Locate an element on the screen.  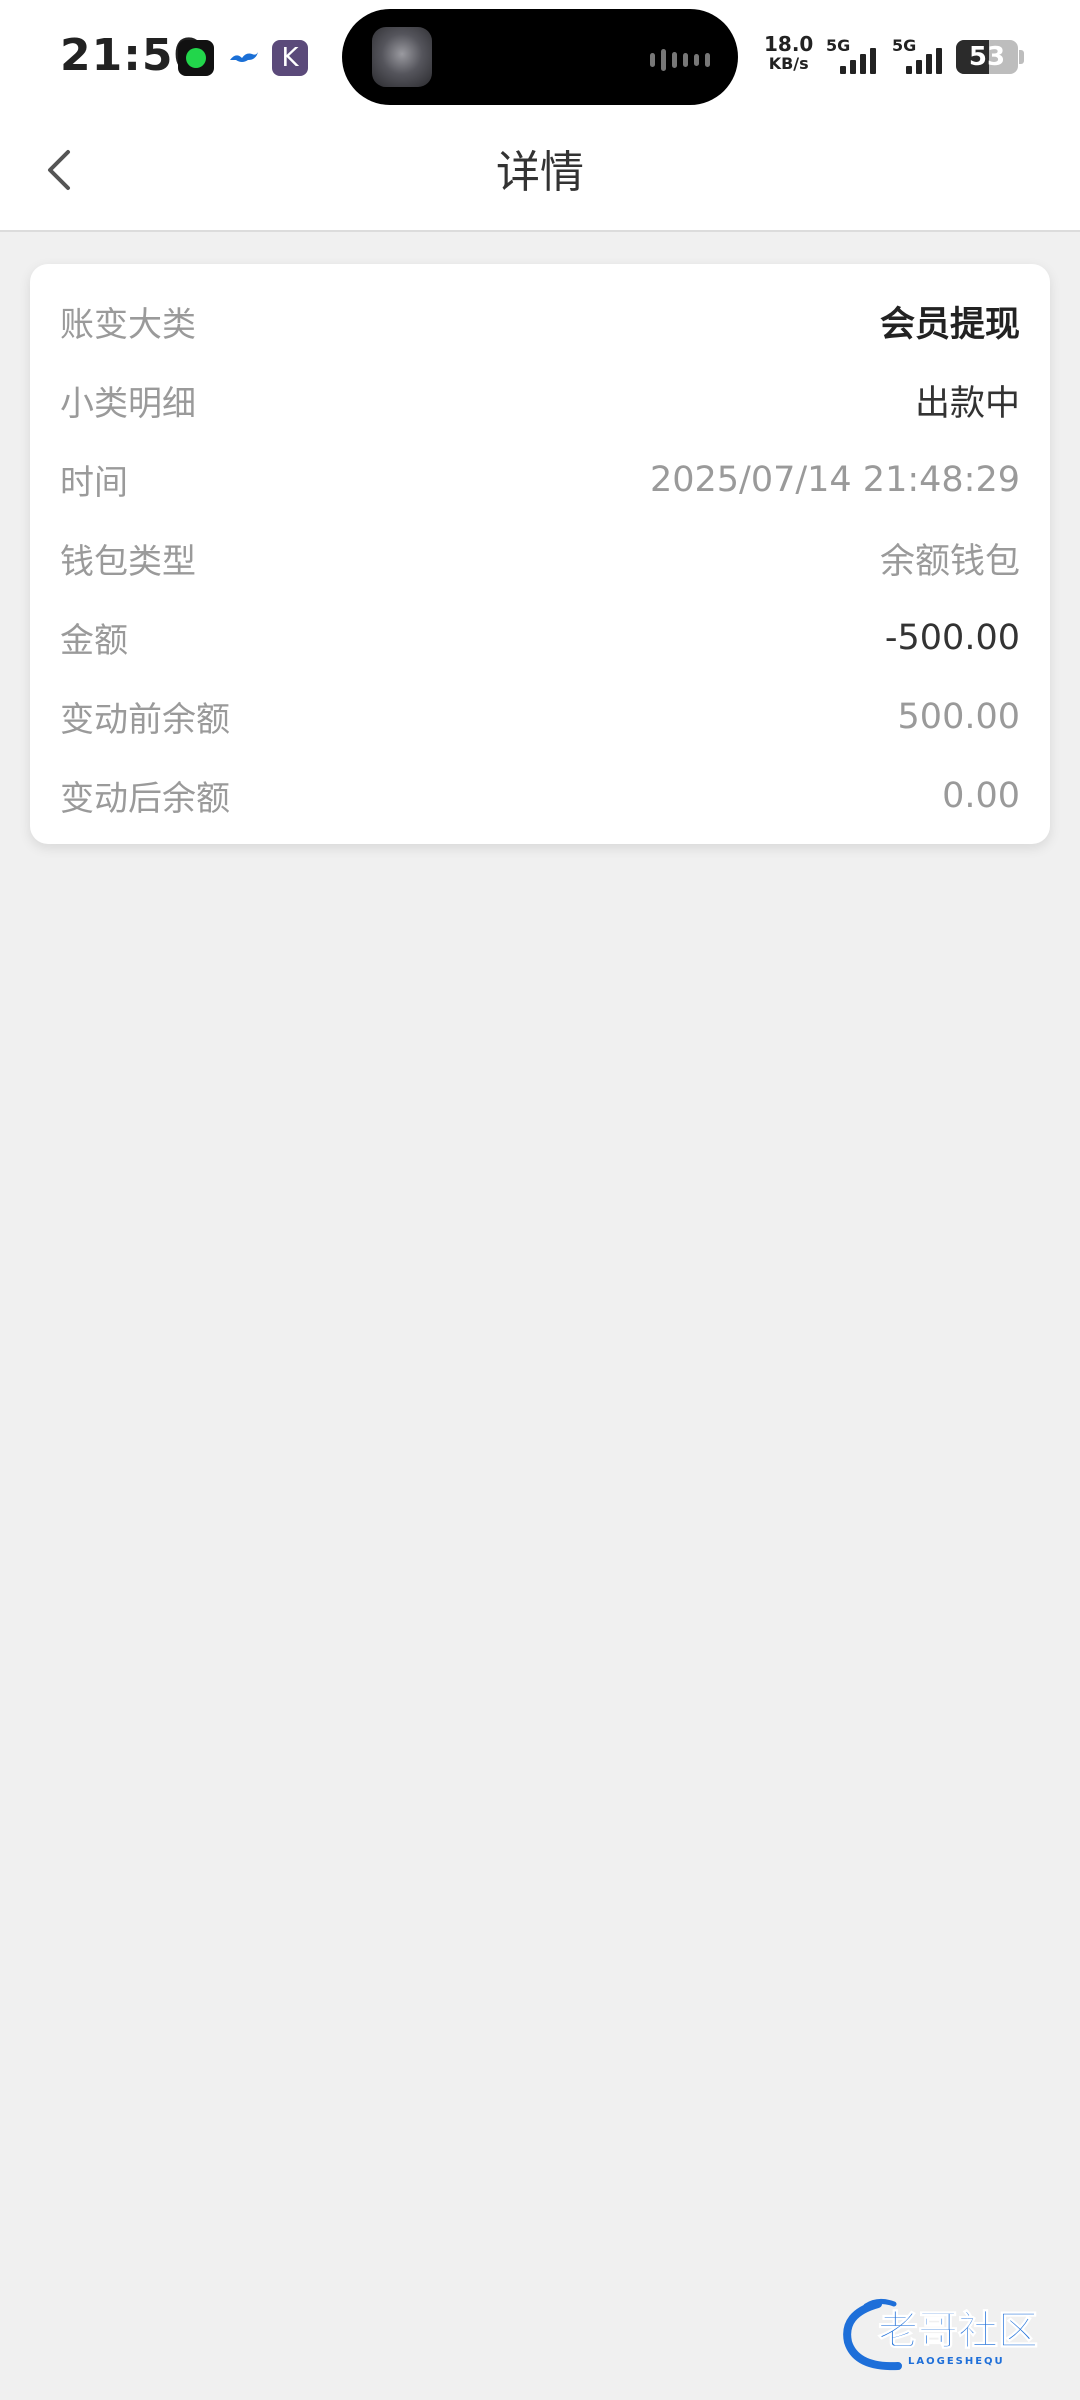
status-bar: 21:50 K 18.0 KB/s 5G 5G 53 is located at coordinates (540, 58).